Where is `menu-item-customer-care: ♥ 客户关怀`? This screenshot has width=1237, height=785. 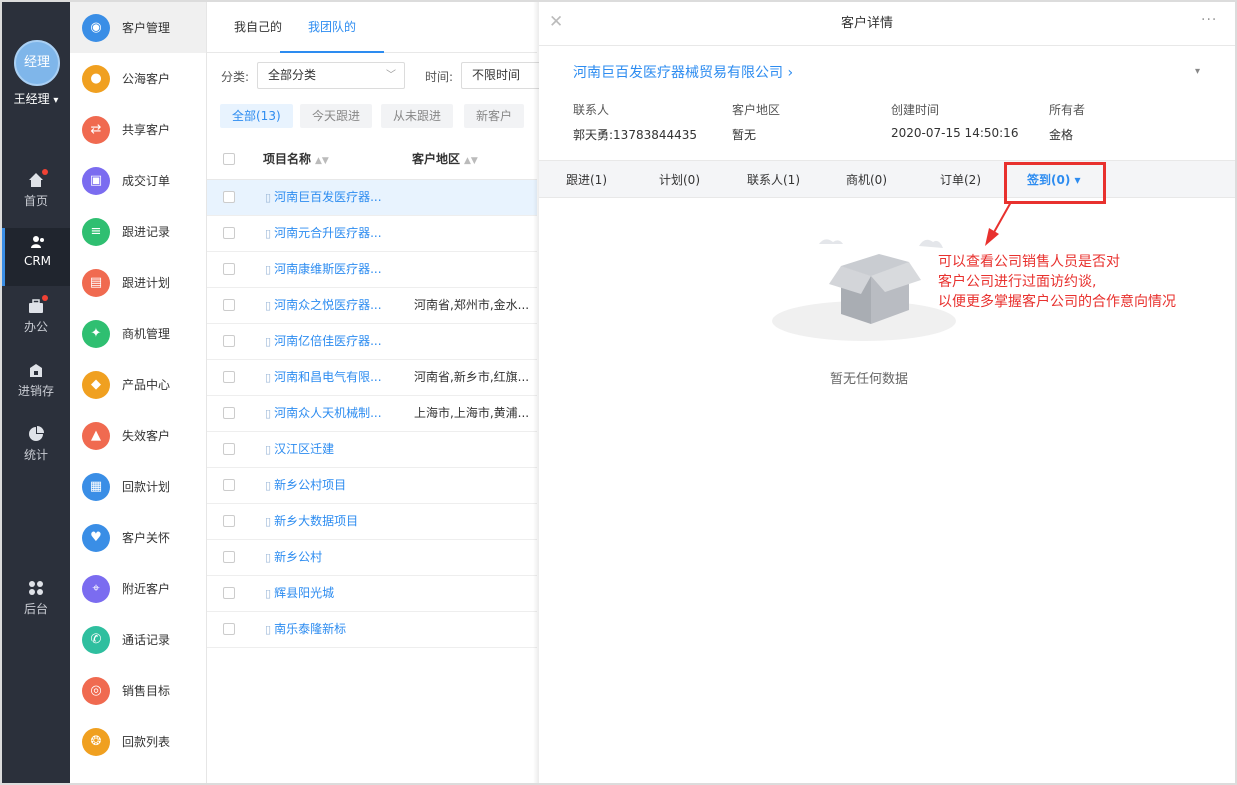
menu-item-customer-care: ♥ 客户关怀 is located at coordinates (138, 537).